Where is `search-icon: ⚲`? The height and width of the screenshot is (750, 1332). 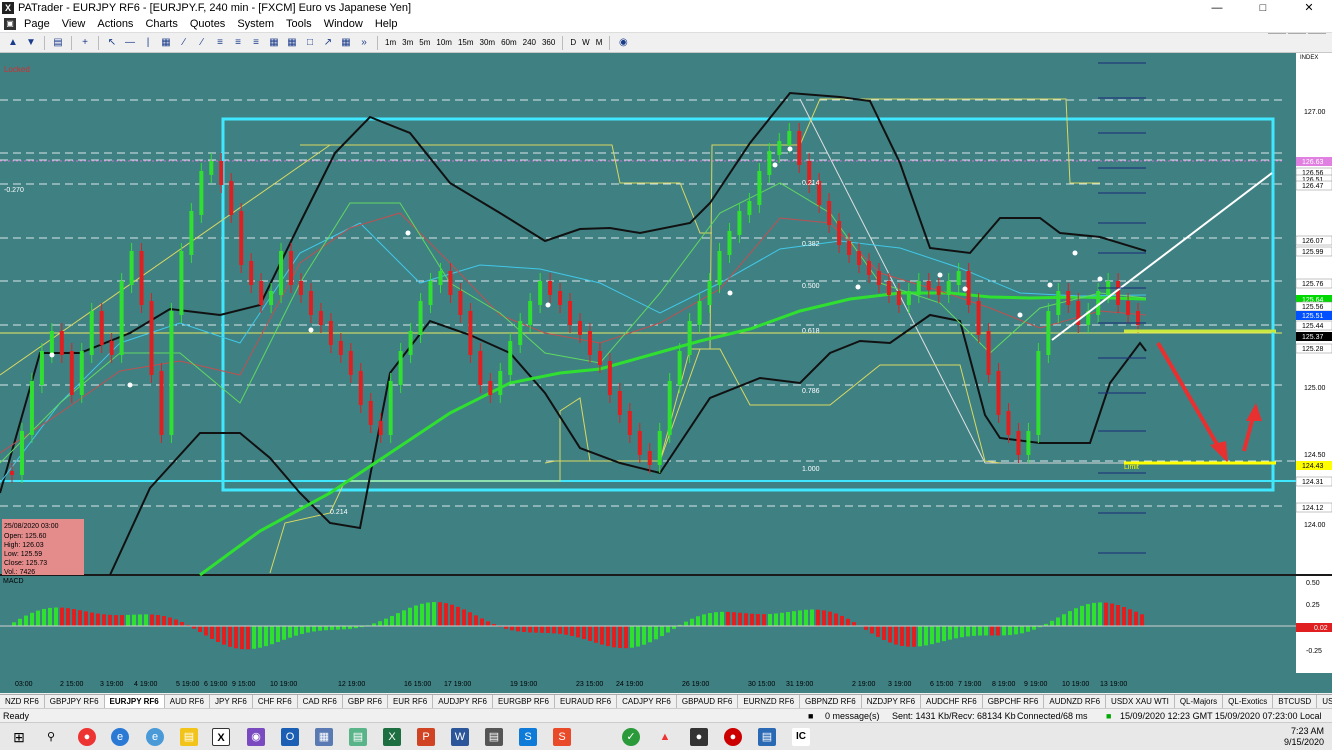
search-icon: ⚲ is located at coordinates (51, 737).